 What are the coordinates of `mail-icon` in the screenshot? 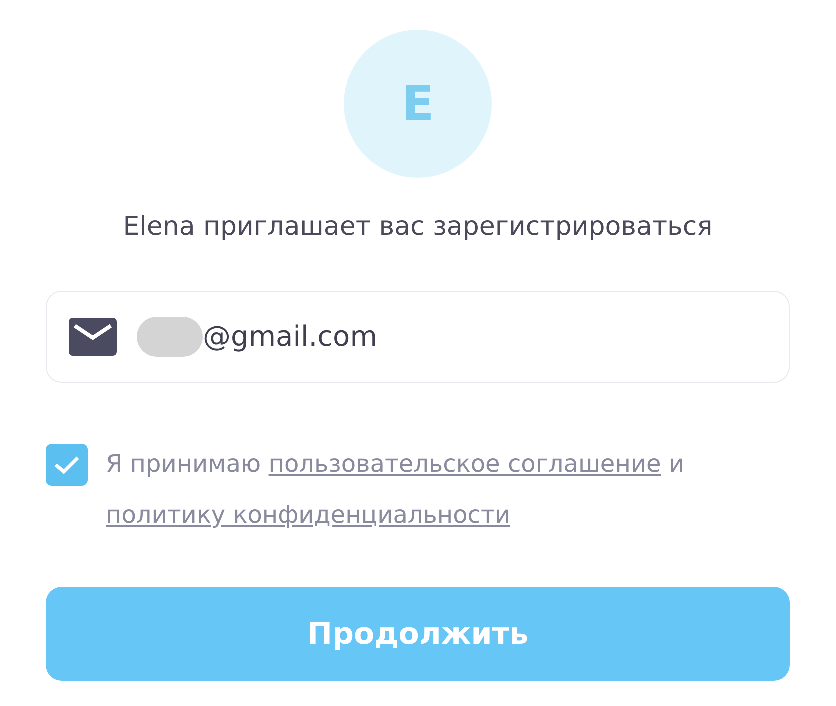 It's located at (93, 337).